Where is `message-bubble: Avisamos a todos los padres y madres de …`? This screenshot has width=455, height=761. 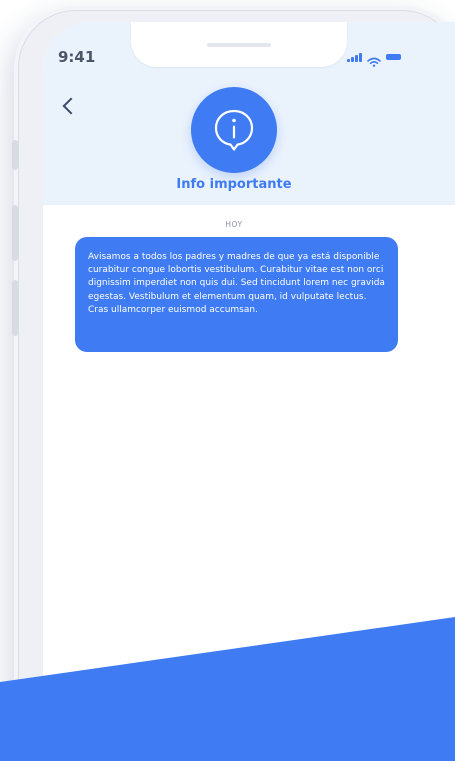
message-bubble: Avisamos a todos los padres y madres de … is located at coordinates (236, 294).